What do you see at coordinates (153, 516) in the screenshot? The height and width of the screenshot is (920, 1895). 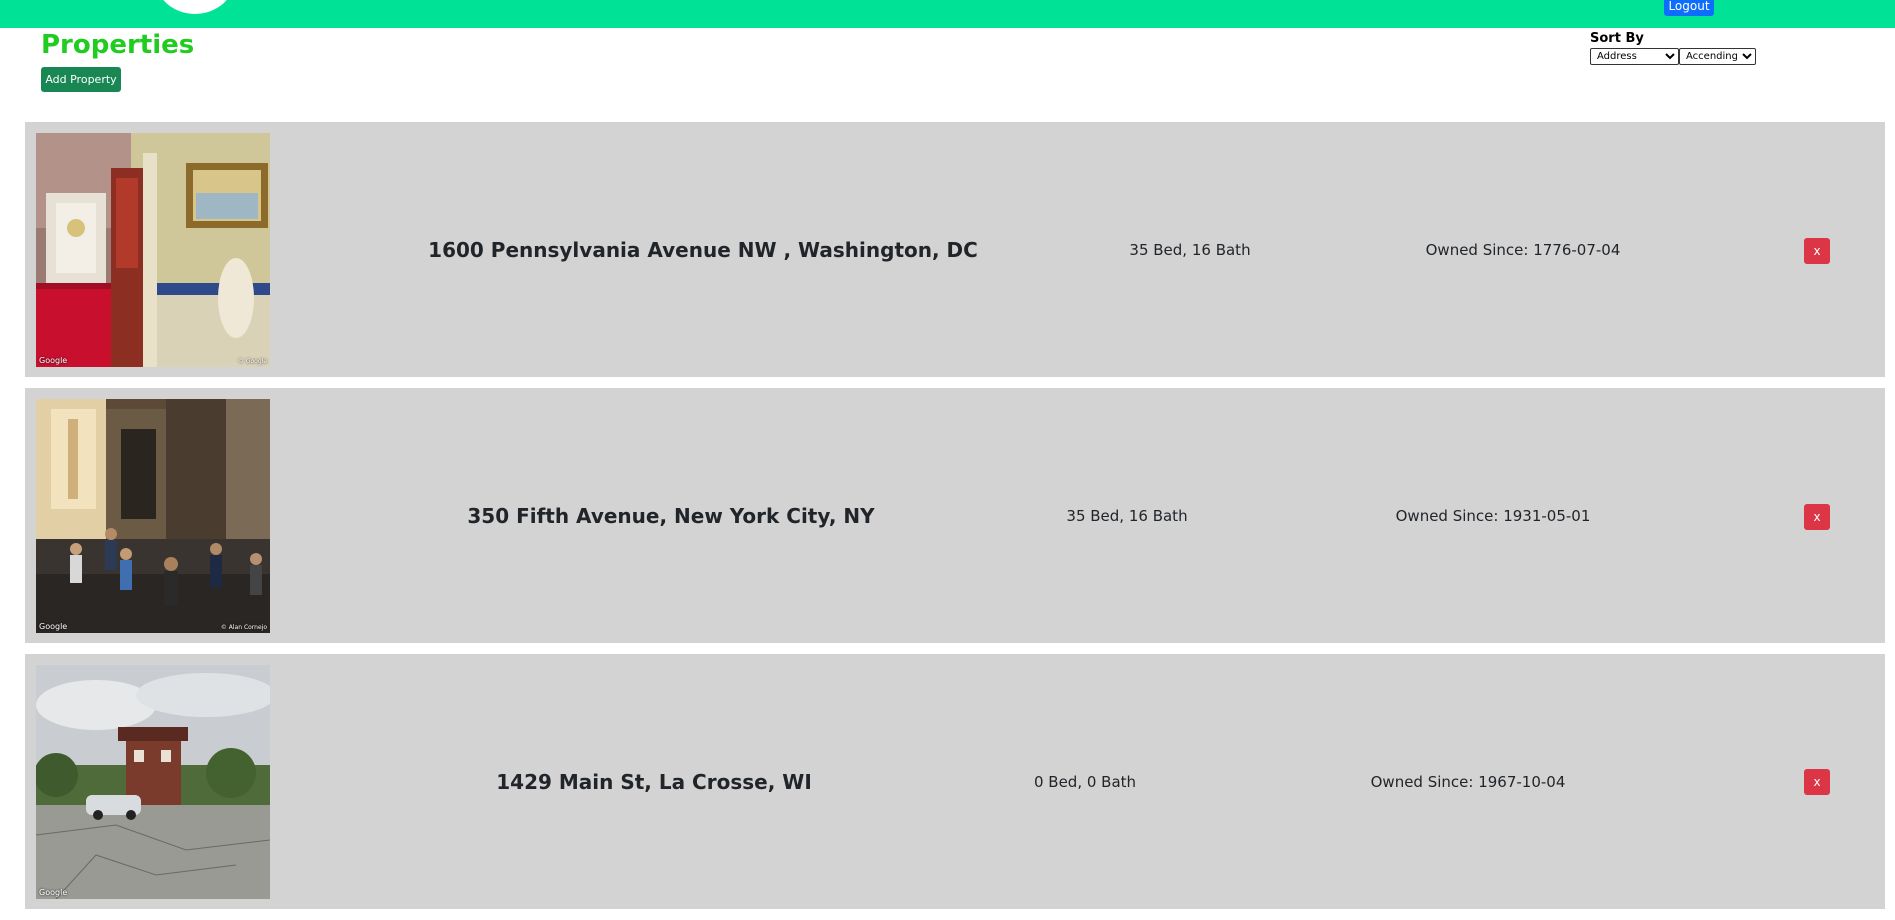 I see `property-image: Google © Alan Cornejo` at bounding box center [153, 516].